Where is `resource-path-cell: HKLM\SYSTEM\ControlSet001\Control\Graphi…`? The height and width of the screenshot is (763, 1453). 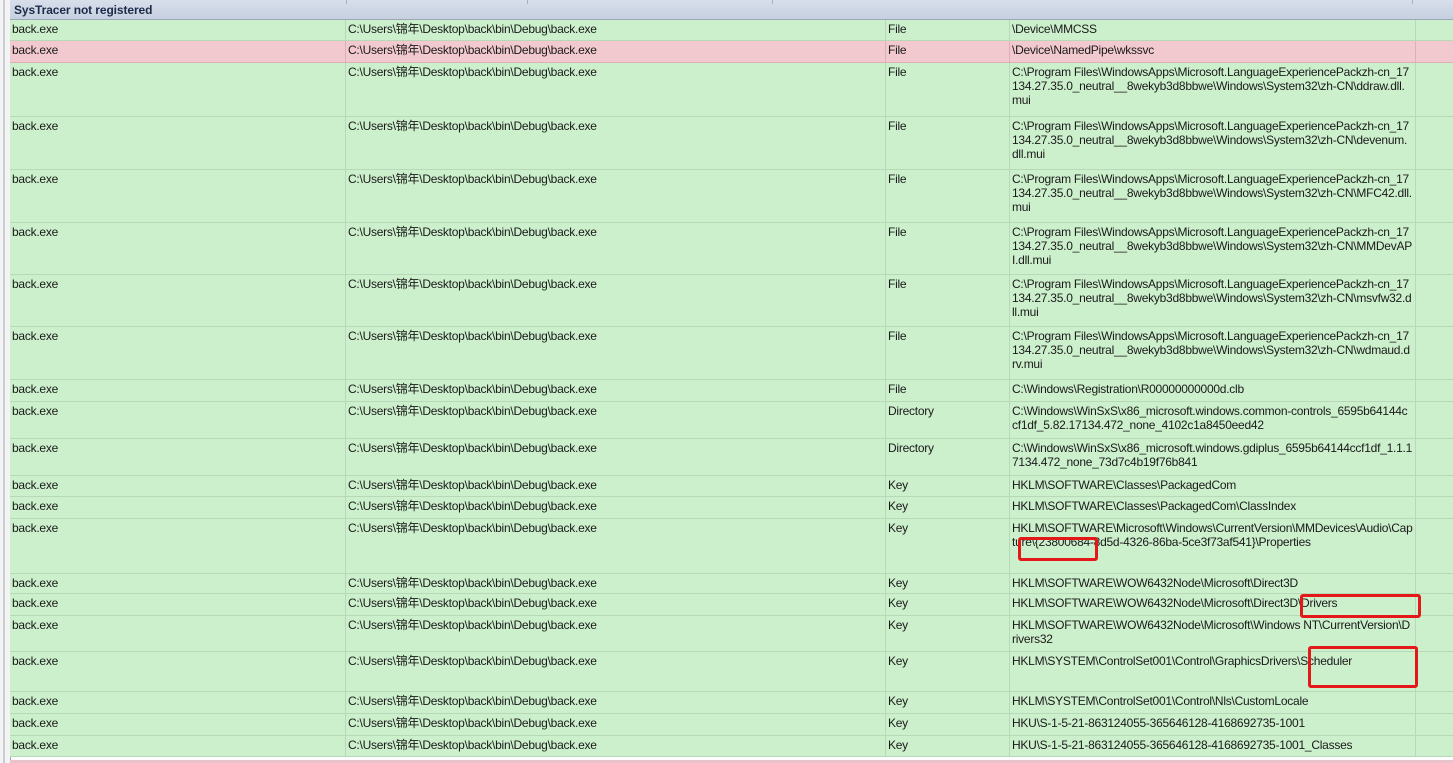
resource-path-cell: HKLM\SYSTEM\ControlSet001\Control\Graphi… is located at coordinates (1213, 671).